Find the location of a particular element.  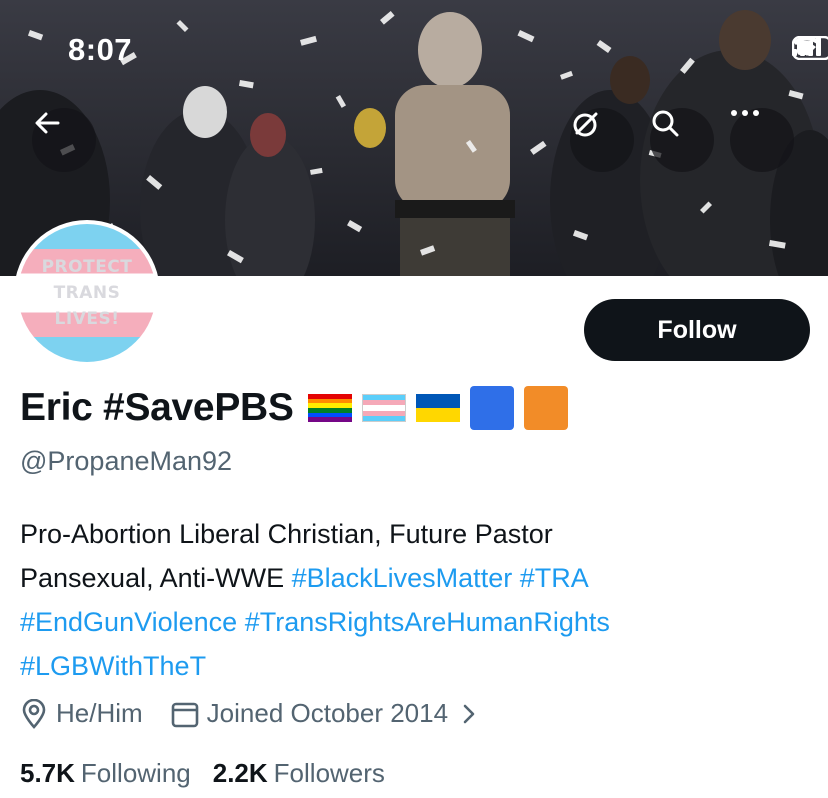

avatar-text: PROTECT TRANS LIVES! is located at coordinates (87, 293).